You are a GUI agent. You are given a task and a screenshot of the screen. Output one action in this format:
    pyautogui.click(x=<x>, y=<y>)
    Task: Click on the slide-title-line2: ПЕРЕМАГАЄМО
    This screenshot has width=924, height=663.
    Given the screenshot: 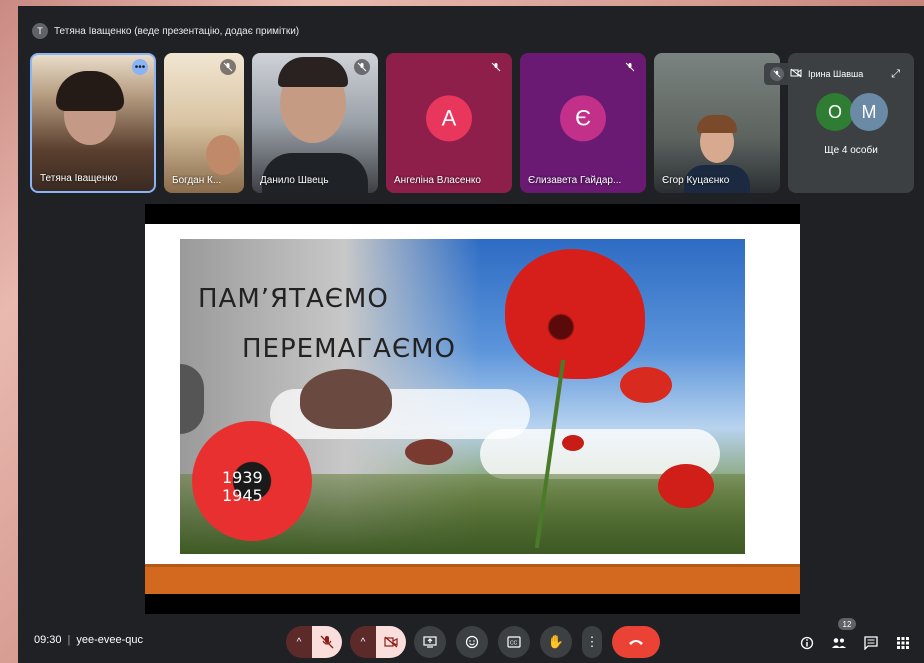 What is the action you would take?
    pyautogui.click(x=349, y=349)
    